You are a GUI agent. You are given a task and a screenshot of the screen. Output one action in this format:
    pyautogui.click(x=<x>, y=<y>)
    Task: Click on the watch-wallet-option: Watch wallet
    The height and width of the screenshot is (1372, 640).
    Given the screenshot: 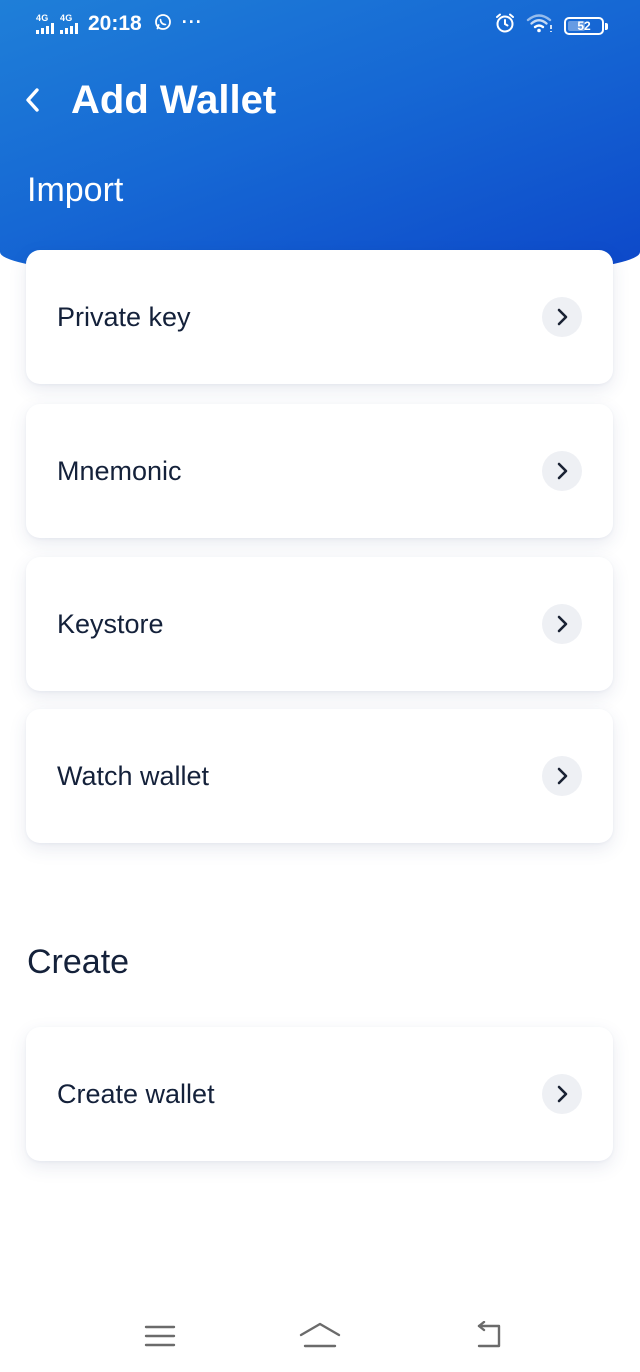 What is the action you would take?
    pyautogui.click(x=319, y=776)
    